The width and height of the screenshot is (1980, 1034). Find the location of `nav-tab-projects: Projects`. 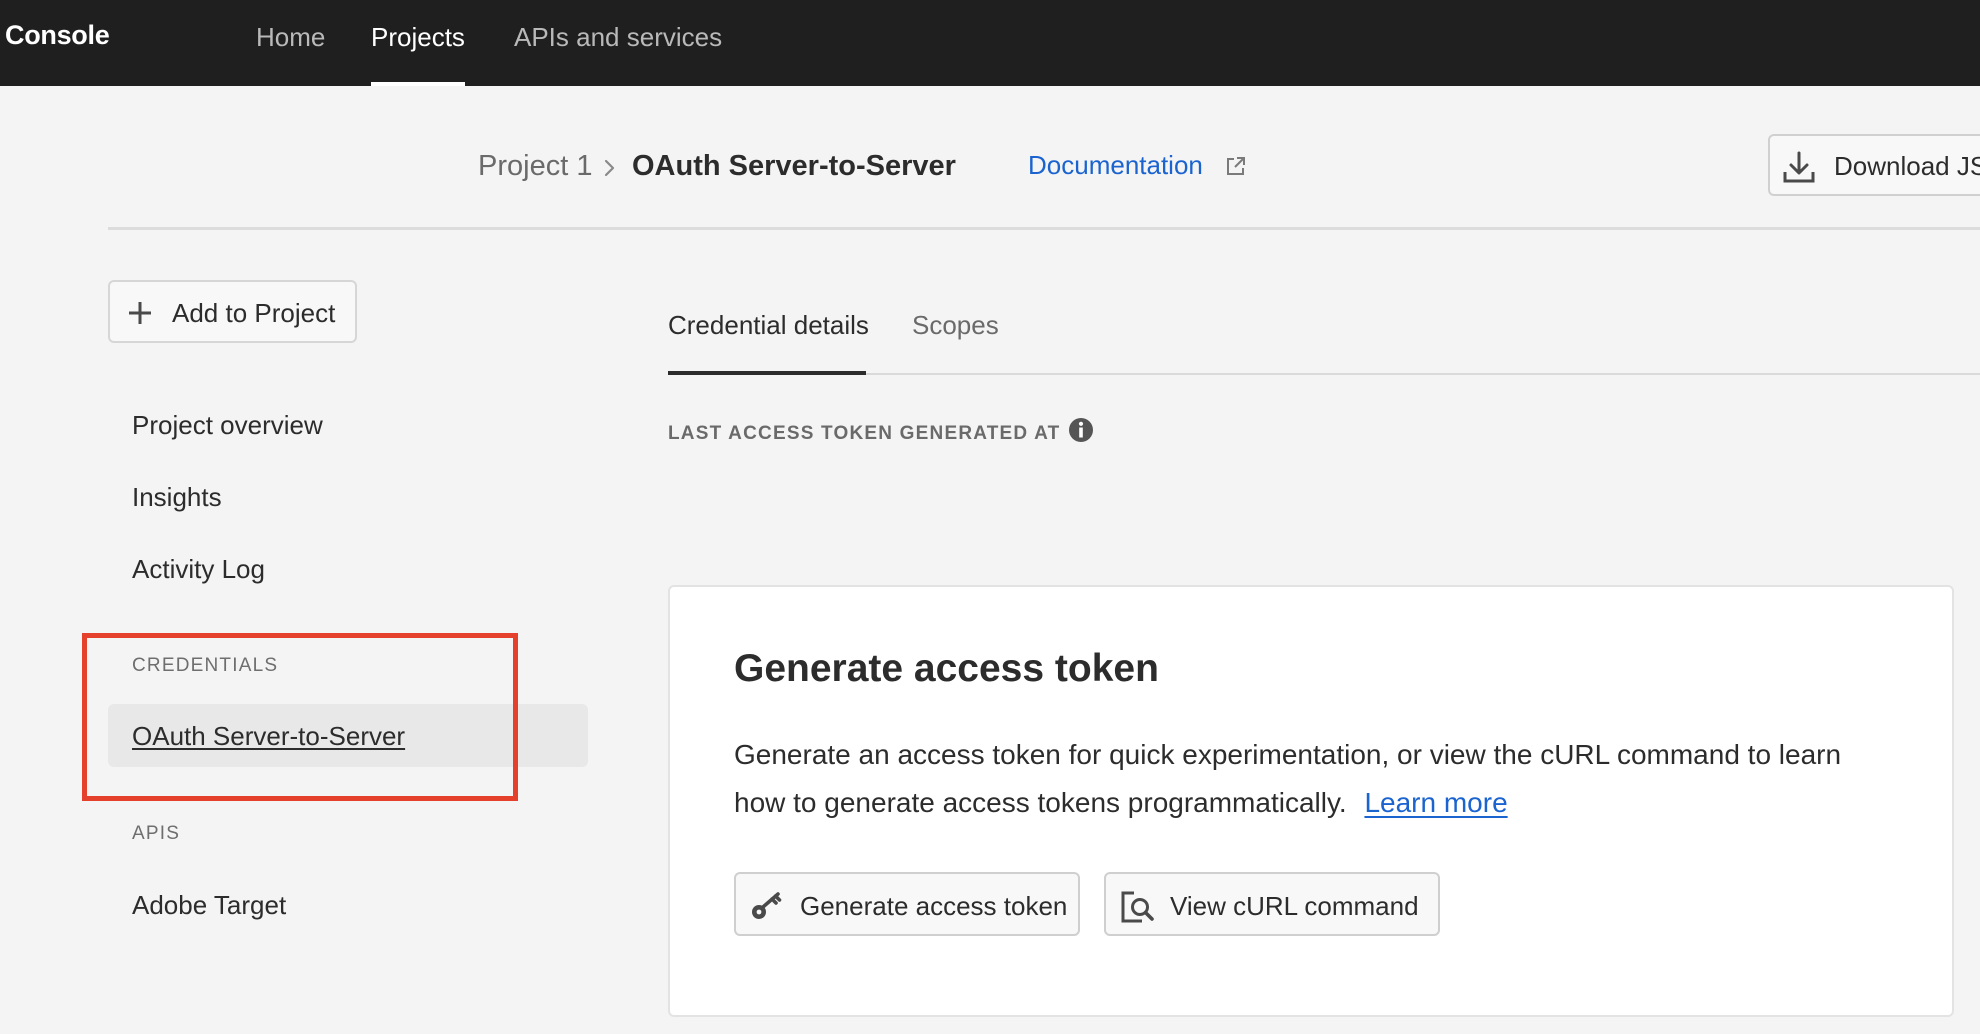

nav-tab-projects: Projects is located at coordinates (418, 54).